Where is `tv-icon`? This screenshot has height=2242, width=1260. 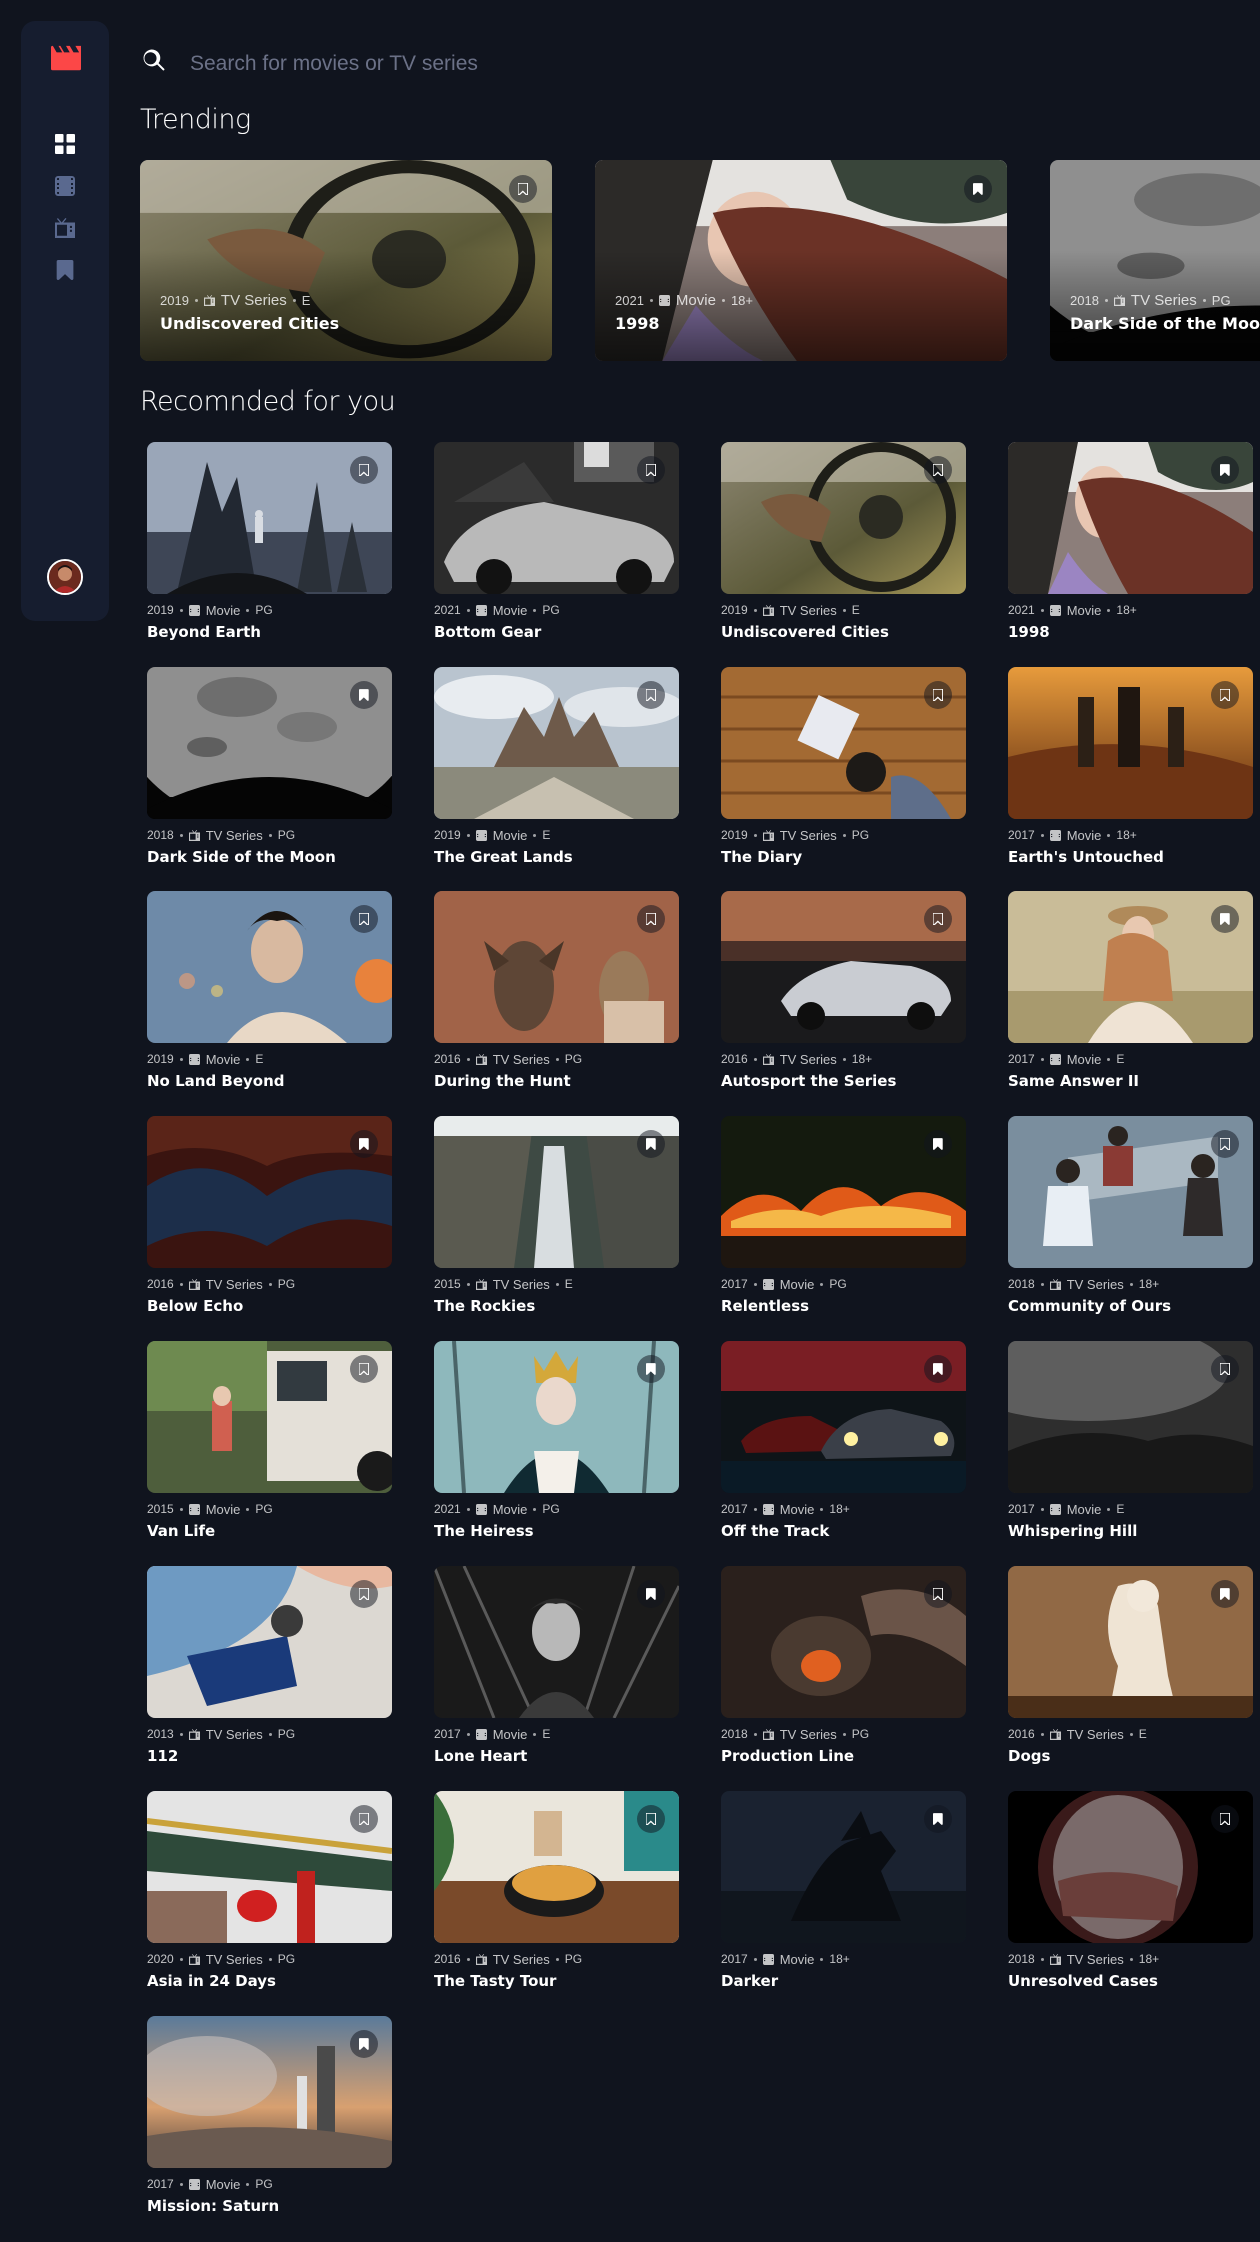
tv-icon is located at coordinates (65, 228).